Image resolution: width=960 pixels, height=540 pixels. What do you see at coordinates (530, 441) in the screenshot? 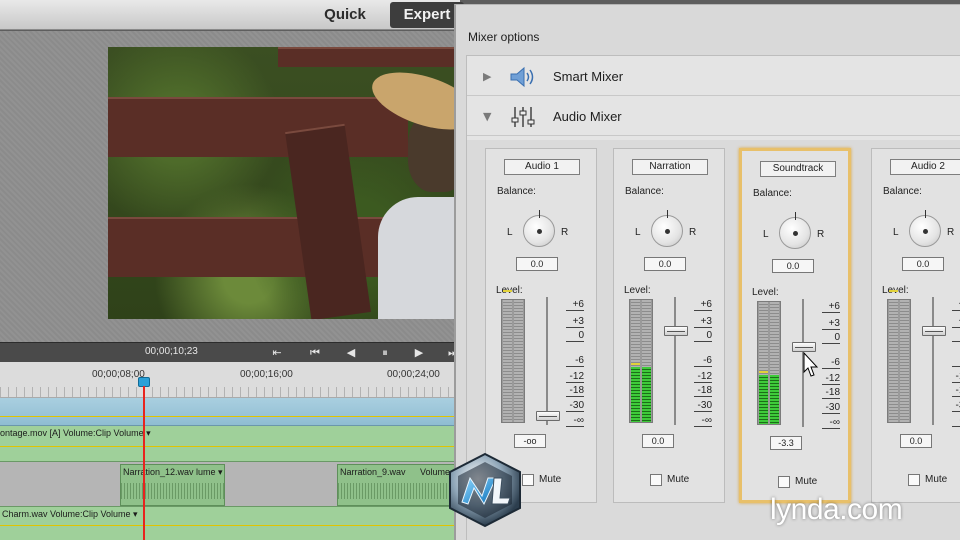
I see `level-value-field: -oo` at bounding box center [530, 441].